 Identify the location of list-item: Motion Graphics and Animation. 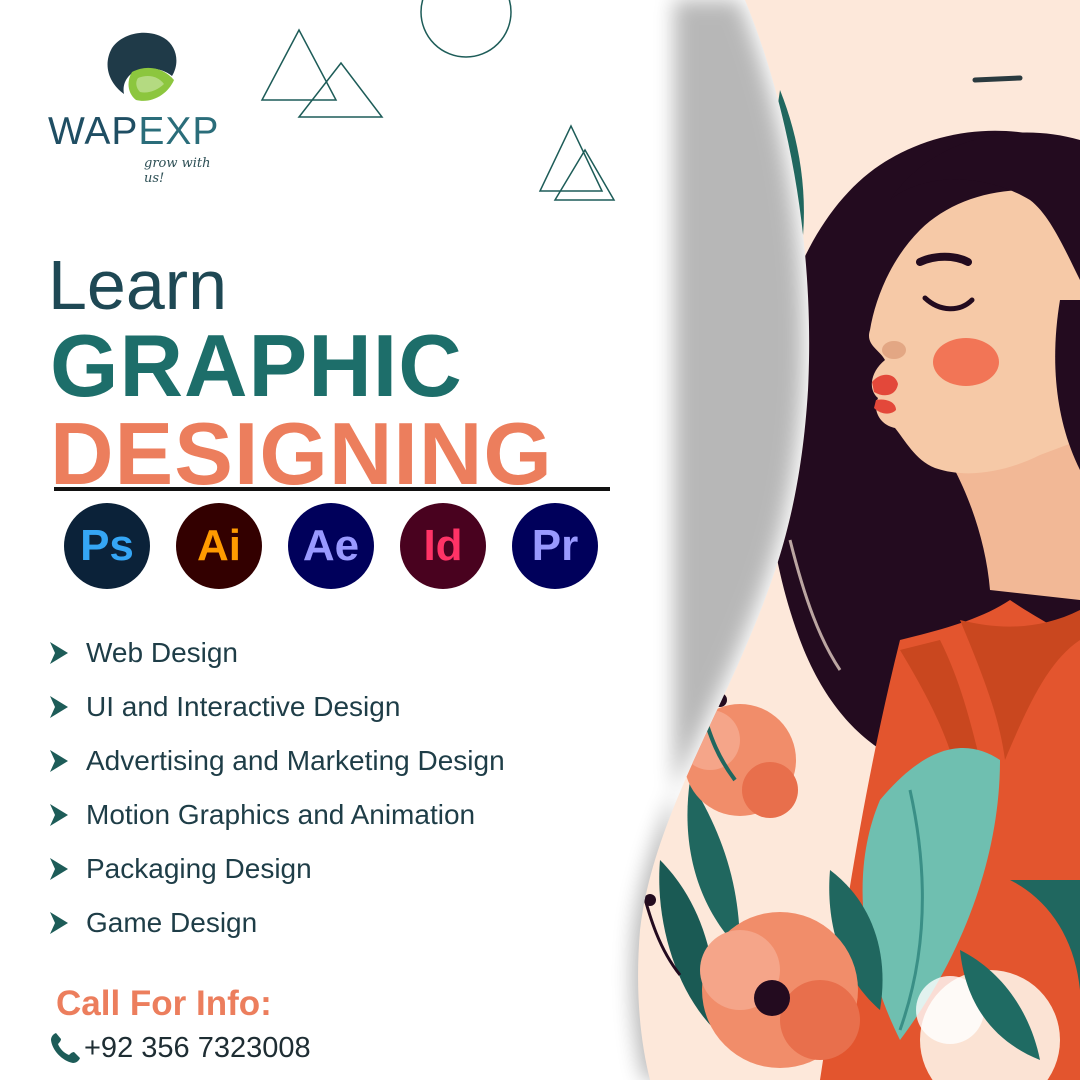
(275, 815).